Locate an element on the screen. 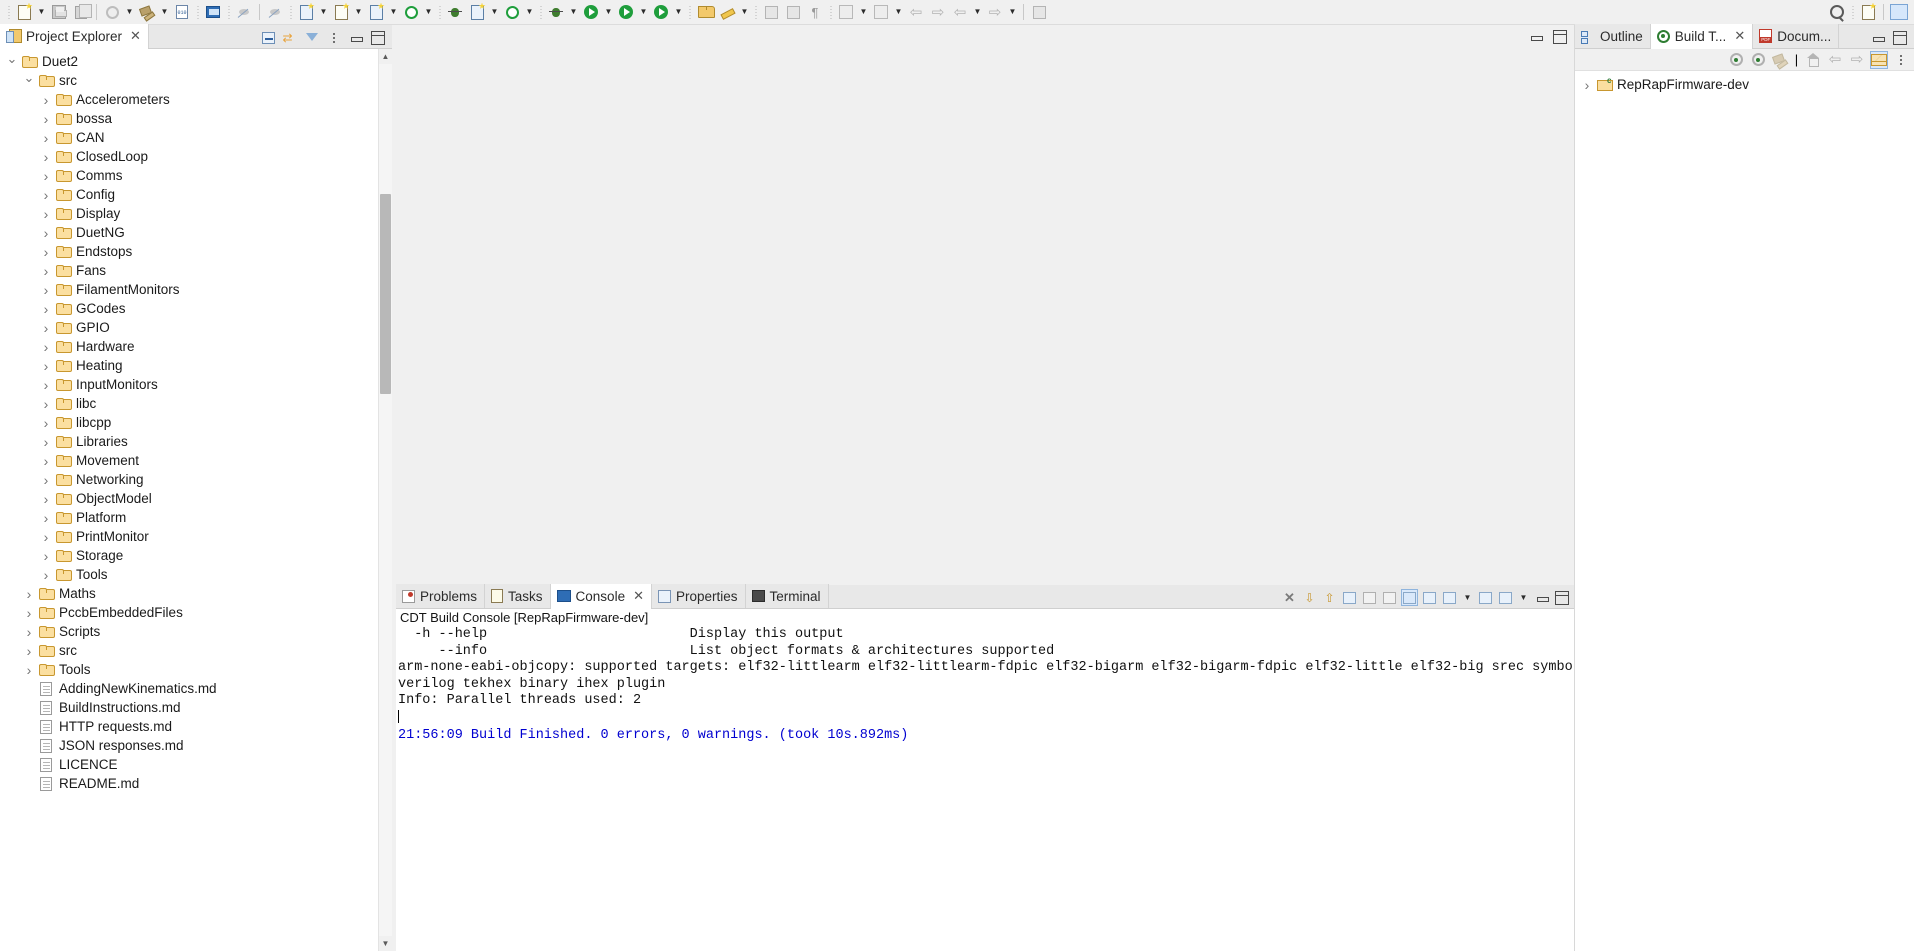 The height and width of the screenshot is (951, 1914). tab-properties: Properties is located at coordinates (698, 596).